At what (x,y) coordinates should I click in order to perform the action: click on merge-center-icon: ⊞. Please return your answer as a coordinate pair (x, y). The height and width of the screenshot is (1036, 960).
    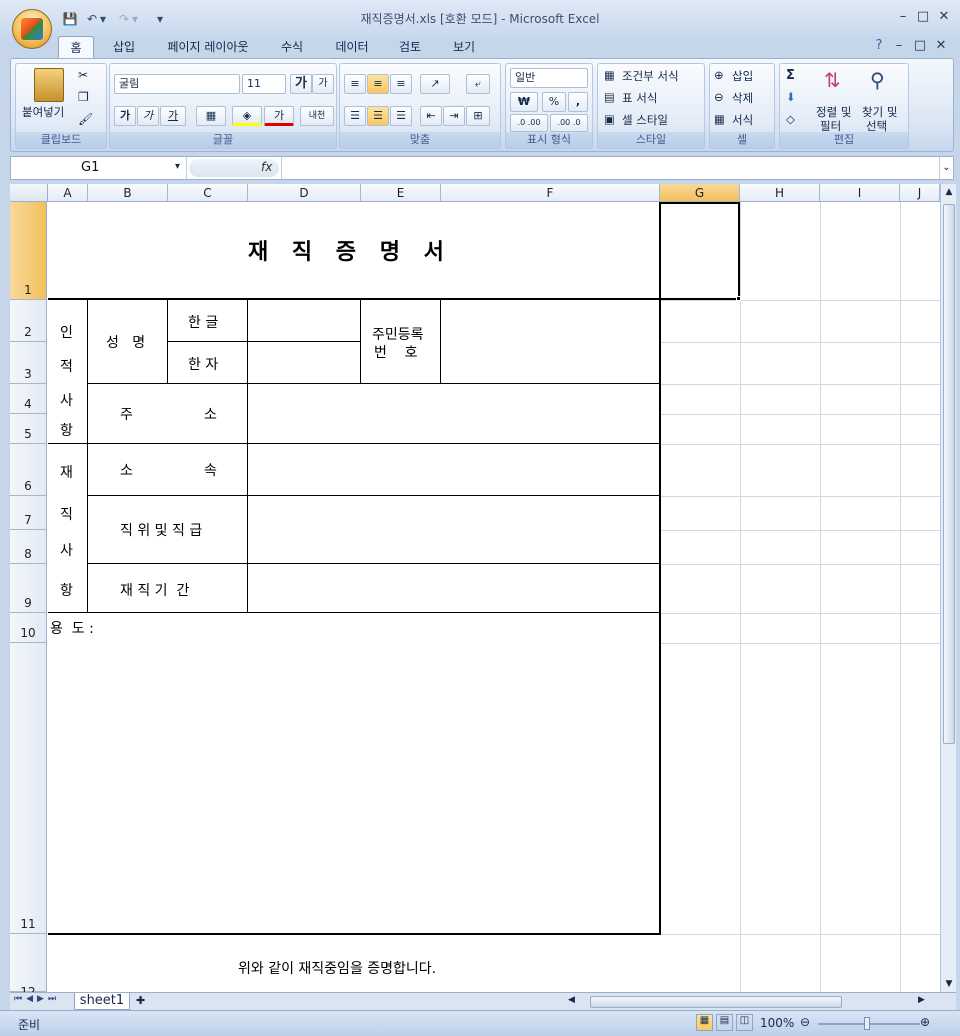
    Looking at the image, I should click on (478, 116).